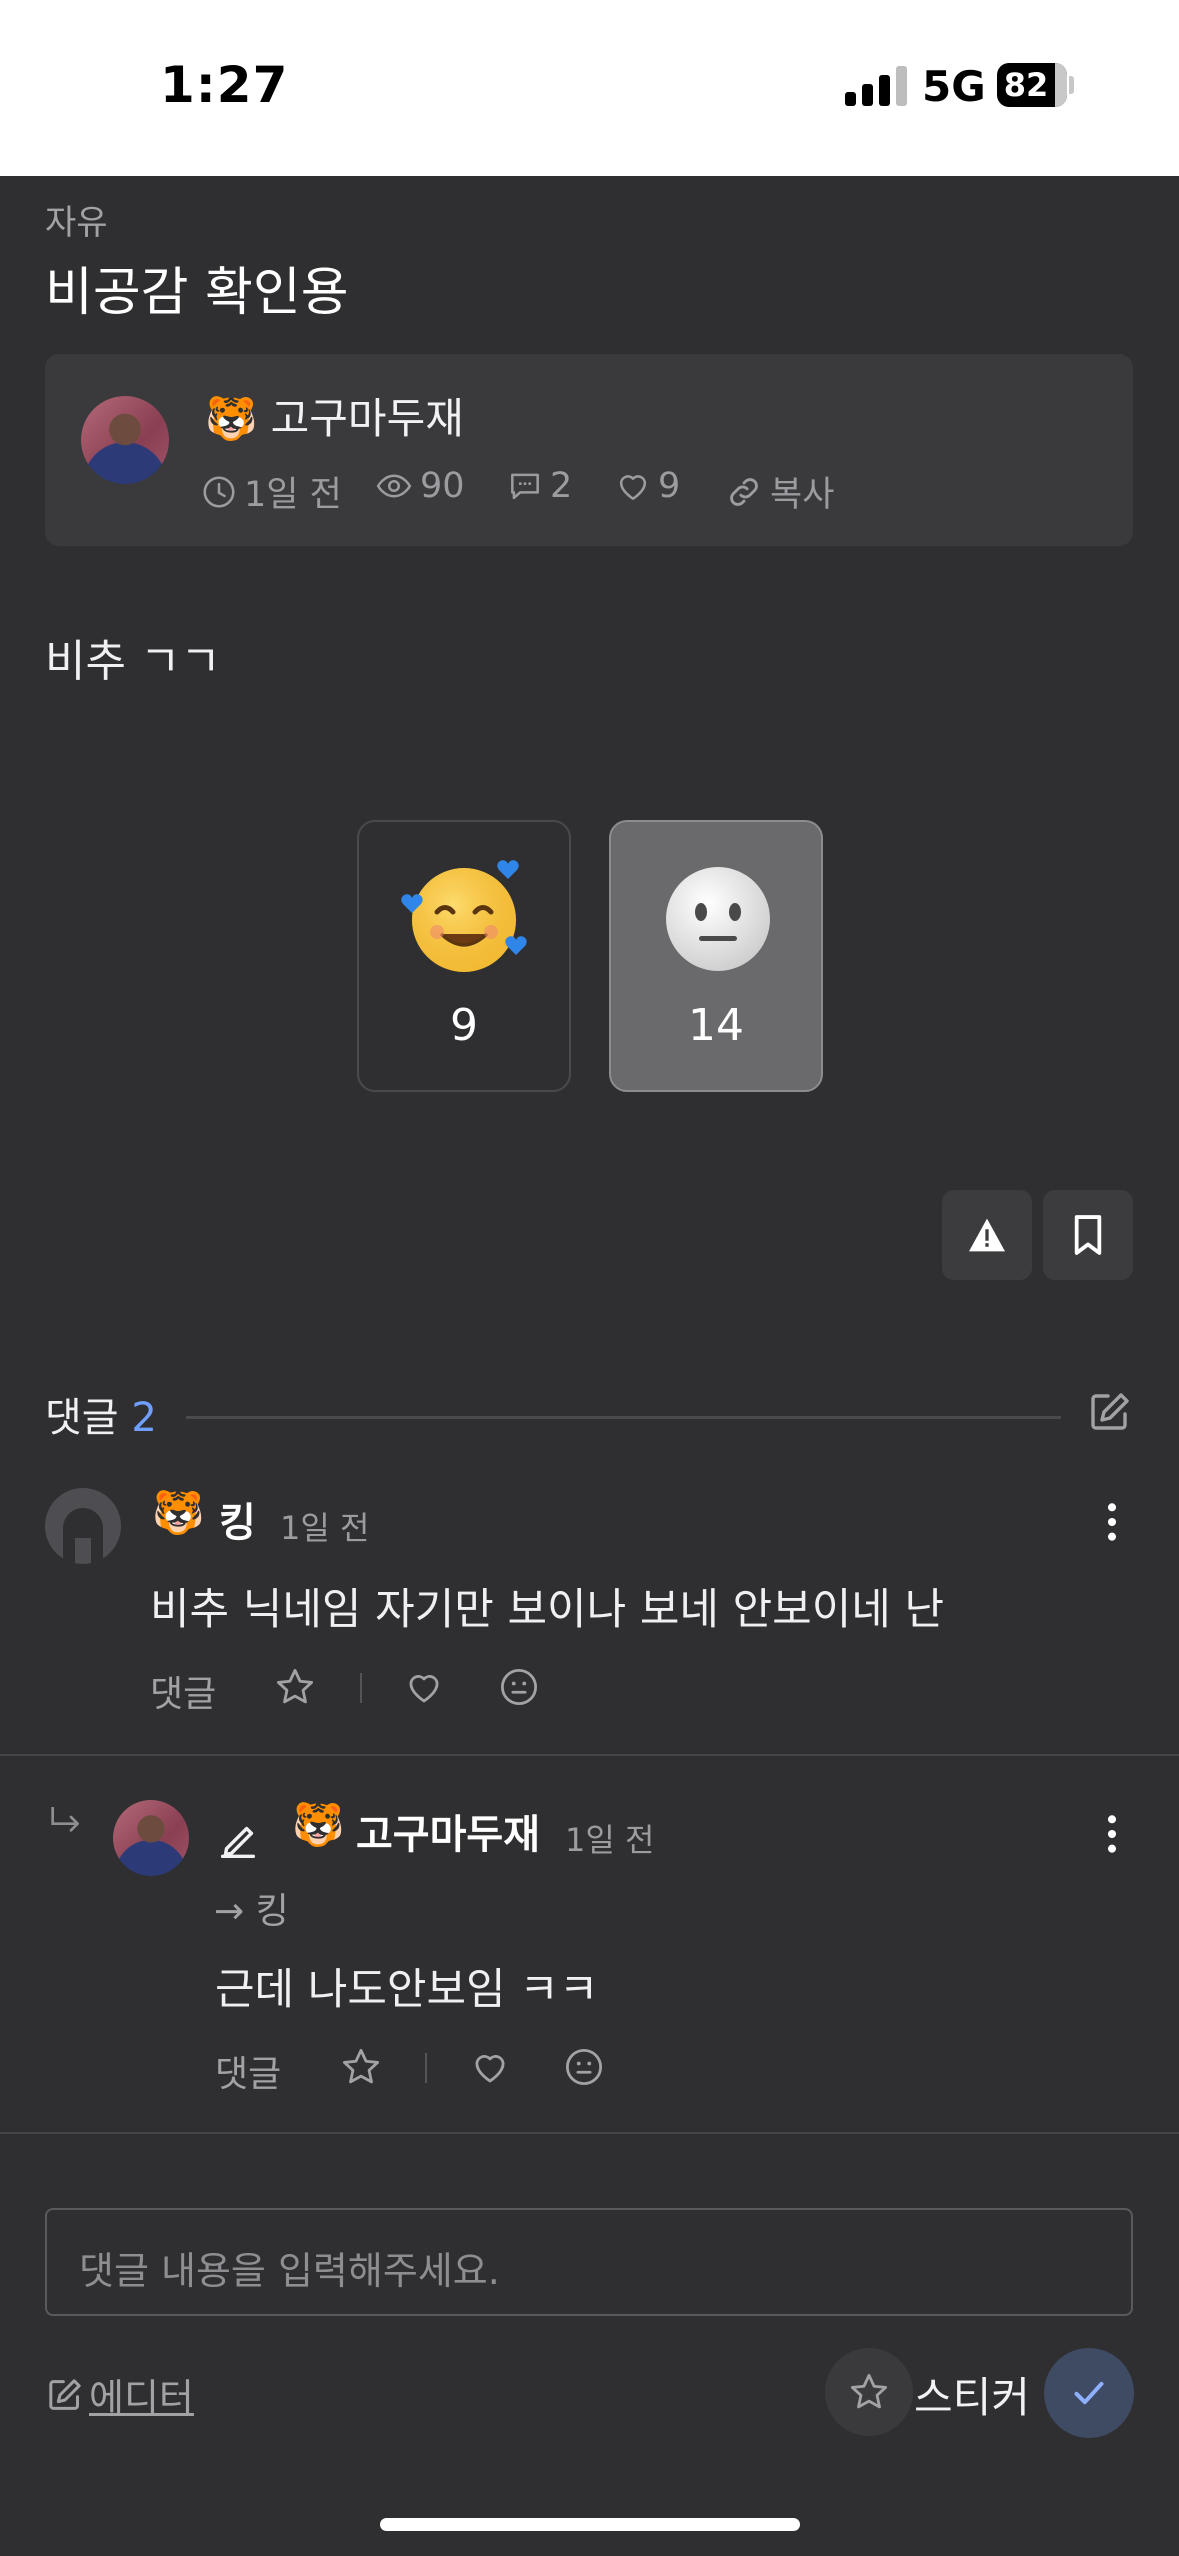  I want to click on write-comment-button, so click(1110, 1414).